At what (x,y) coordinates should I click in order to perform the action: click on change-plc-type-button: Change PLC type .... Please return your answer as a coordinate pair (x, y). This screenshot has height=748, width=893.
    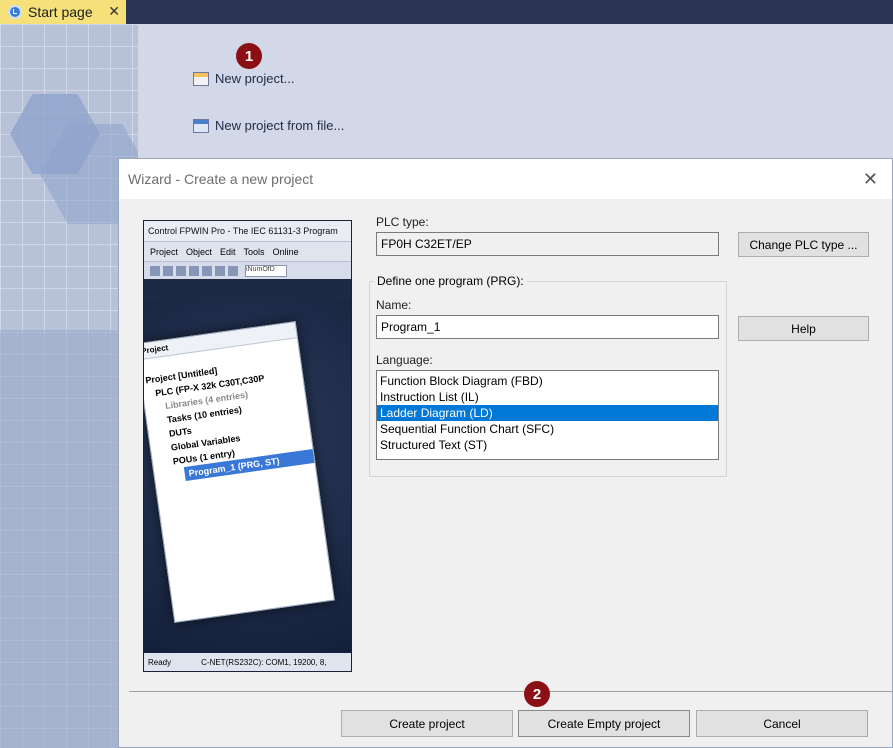
    Looking at the image, I should click on (803, 244).